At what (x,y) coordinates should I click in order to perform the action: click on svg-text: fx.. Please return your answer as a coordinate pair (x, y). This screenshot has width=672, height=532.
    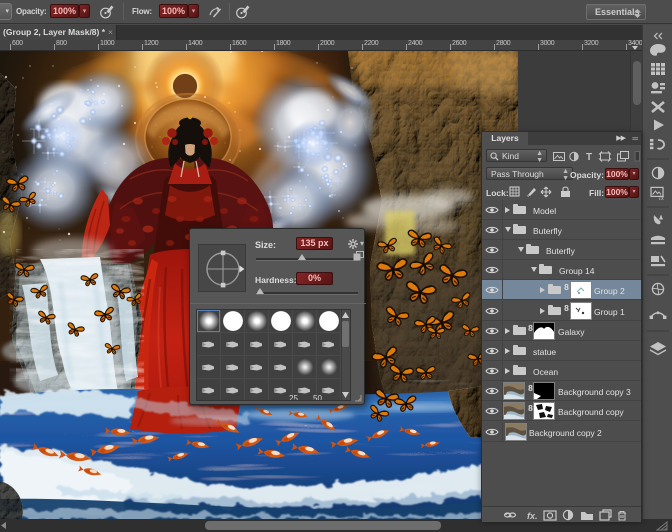
    Looking at the image, I should click on (532, 516).